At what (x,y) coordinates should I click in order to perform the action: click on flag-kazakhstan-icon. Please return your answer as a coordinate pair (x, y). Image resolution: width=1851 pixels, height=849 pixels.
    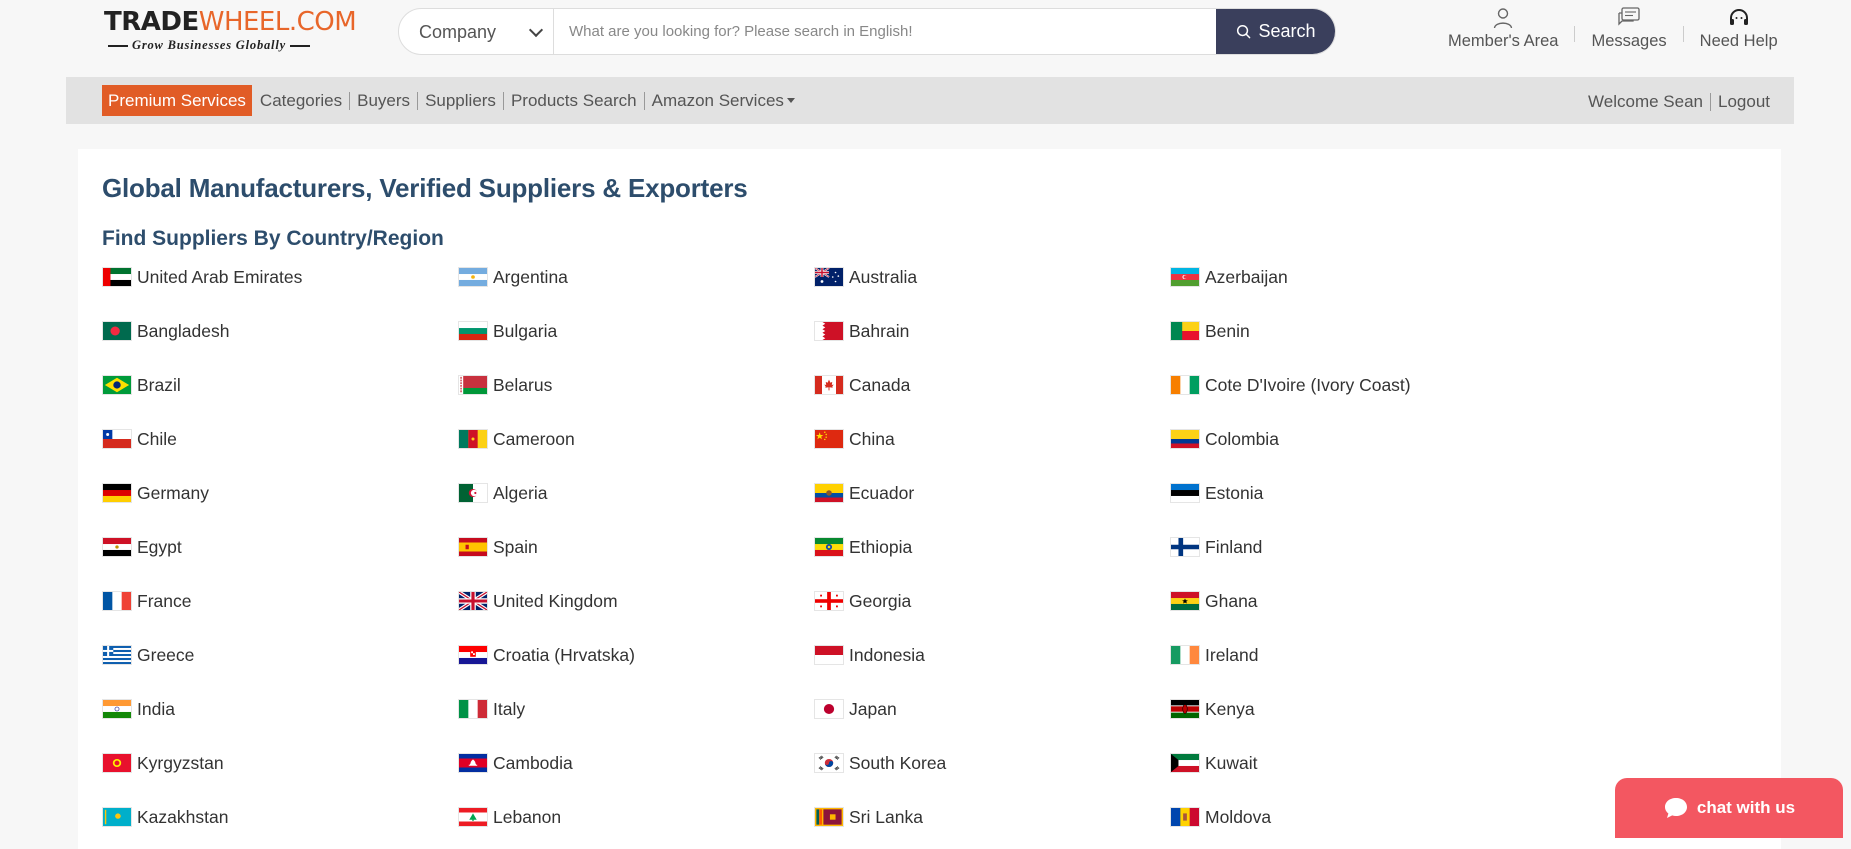
    Looking at the image, I should click on (117, 817).